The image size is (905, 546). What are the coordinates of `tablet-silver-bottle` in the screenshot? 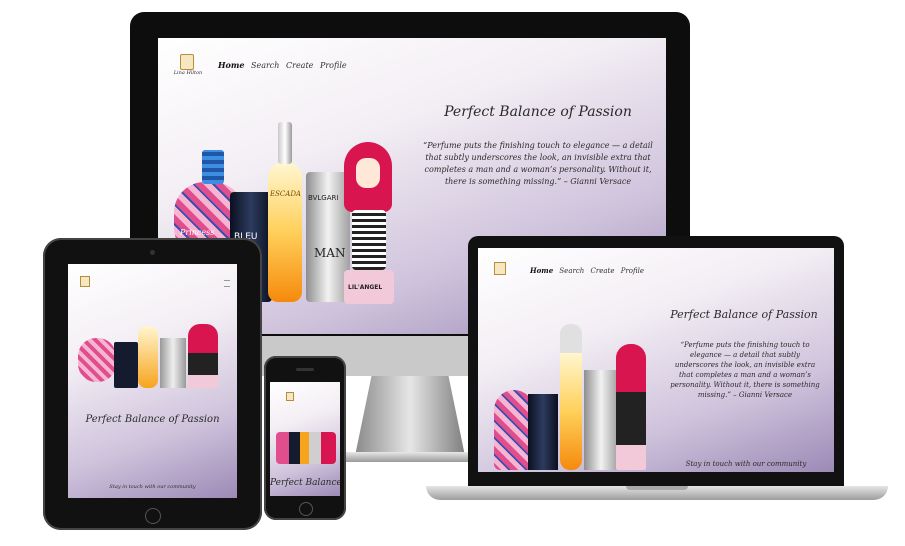 It's located at (173, 363).